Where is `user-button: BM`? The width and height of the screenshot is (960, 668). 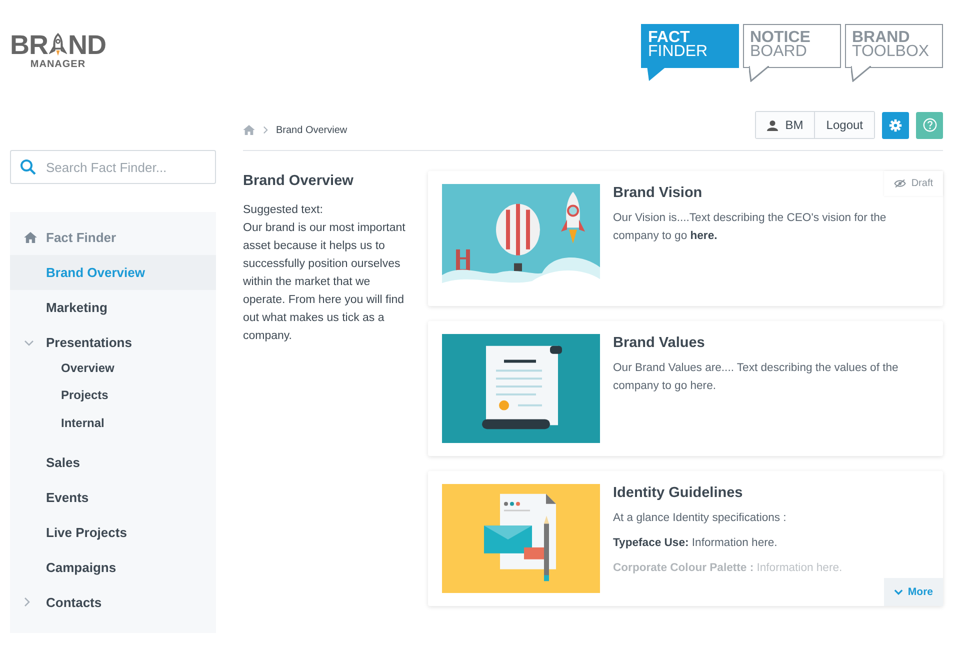
user-button: BM is located at coordinates (785, 125).